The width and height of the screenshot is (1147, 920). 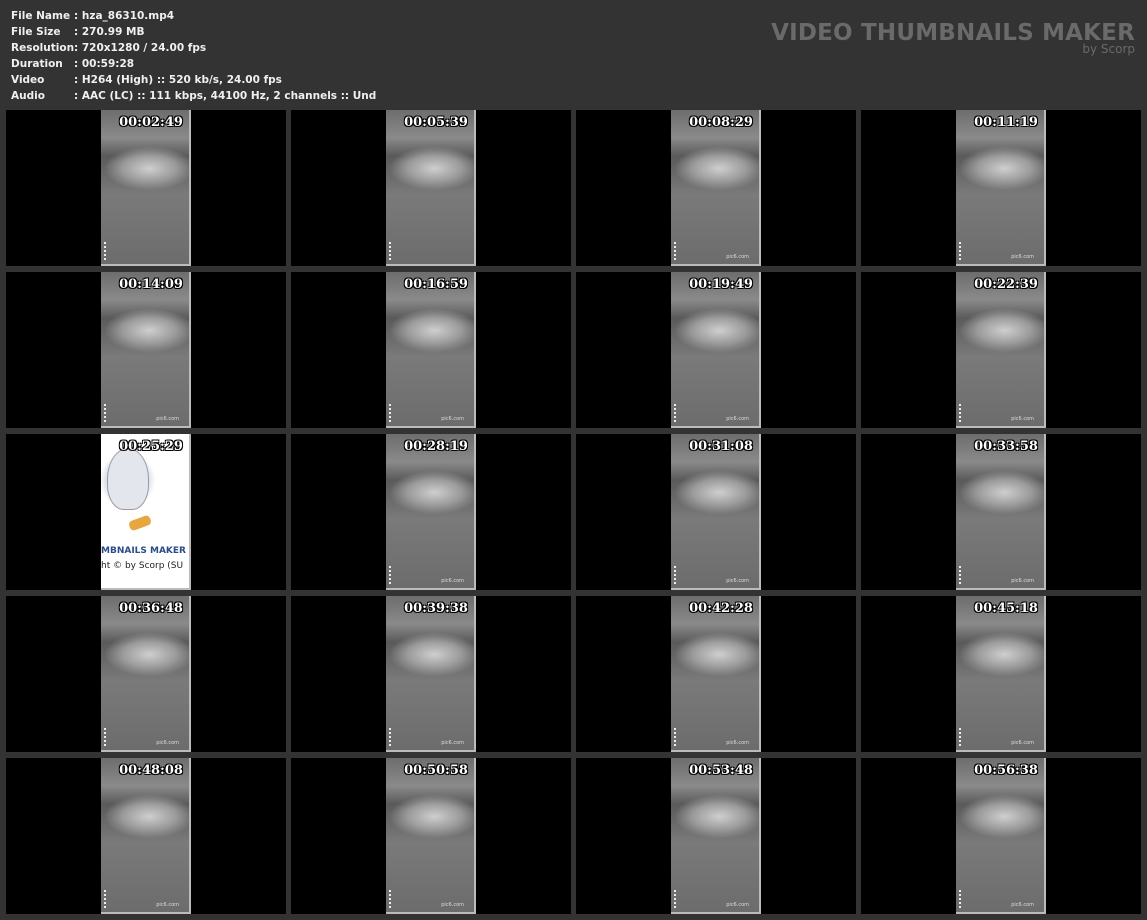 I want to click on thumbnail: pic6.com 00:53:48, so click(x=716, y=836).